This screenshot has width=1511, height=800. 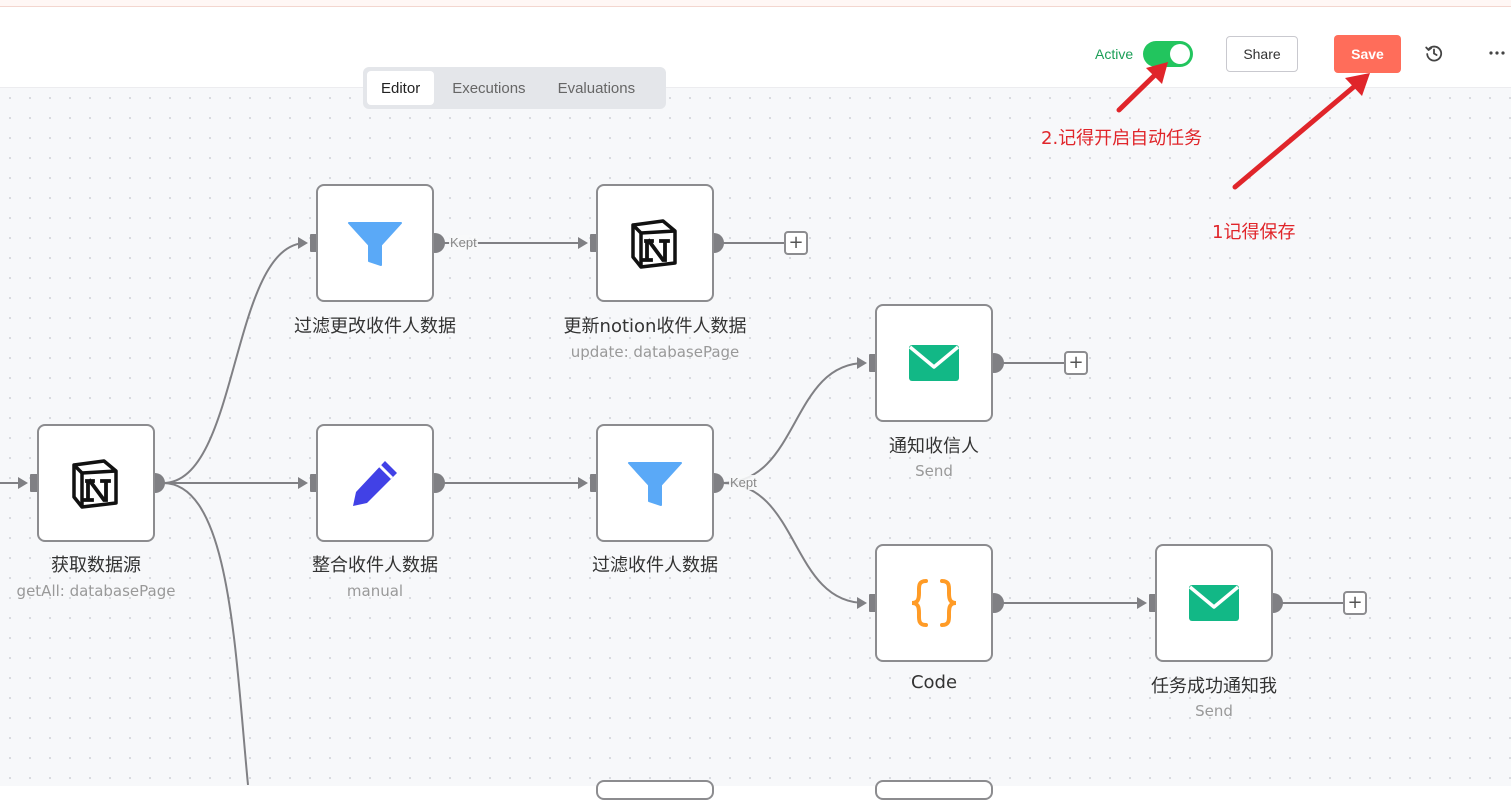 What do you see at coordinates (375, 565) in the screenshot?
I see `node-title: 整合收件人数据` at bounding box center [375, 565].